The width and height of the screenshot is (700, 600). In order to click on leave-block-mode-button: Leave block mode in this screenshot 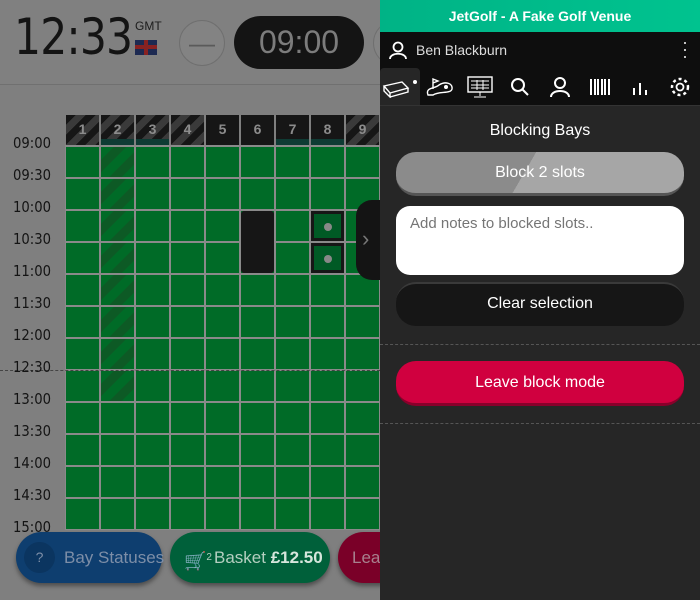, I will do `click(540, 383)`.